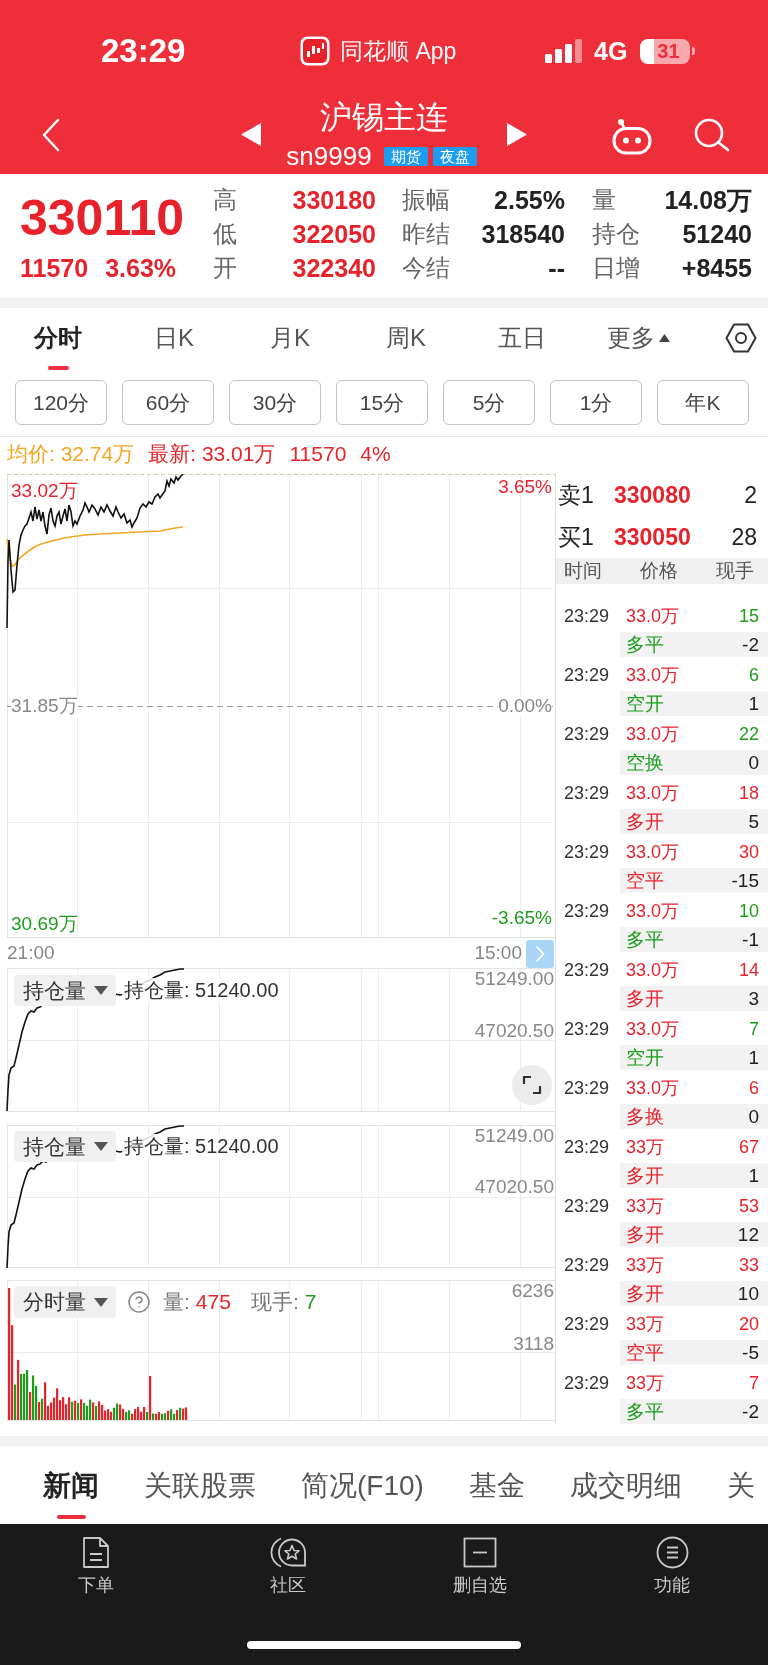  What do you see at coordinates (58, 345) in the screenshot?
I see `chart-tab: 分时` at bounding box center [58, 345].